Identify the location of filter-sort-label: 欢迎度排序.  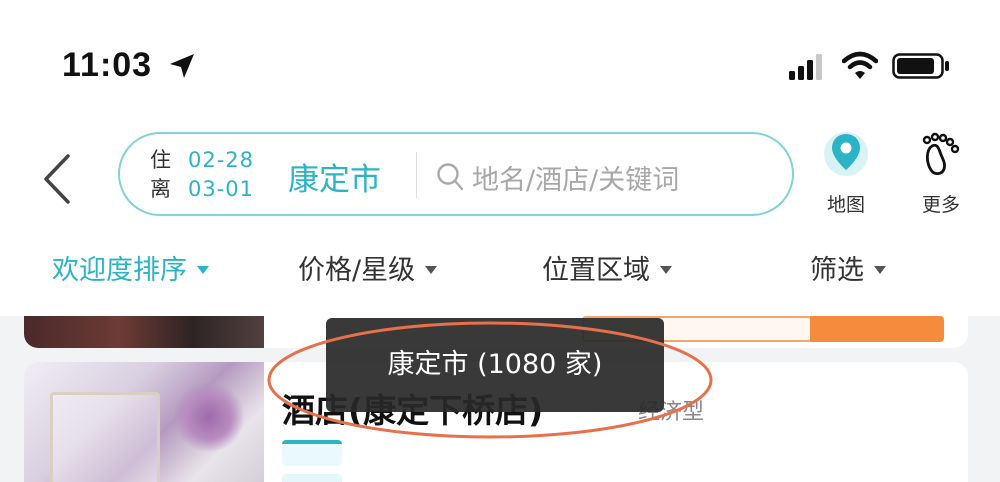
(119, 270).